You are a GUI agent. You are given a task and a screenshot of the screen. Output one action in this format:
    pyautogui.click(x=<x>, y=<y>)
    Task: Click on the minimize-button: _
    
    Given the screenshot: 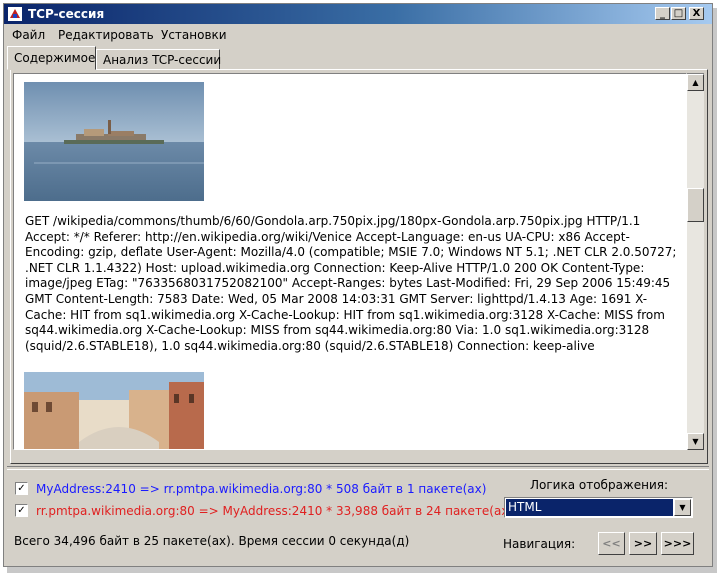 What is the action you would take?
    pyautogui.click(x=662, y=13)
    